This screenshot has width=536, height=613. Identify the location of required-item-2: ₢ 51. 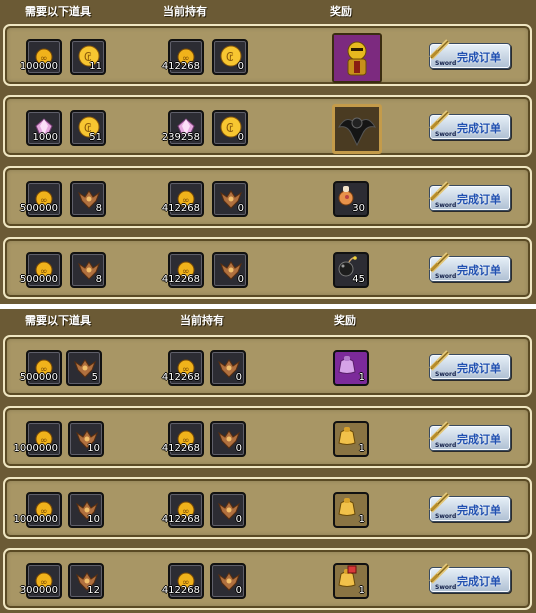
(88, 128).